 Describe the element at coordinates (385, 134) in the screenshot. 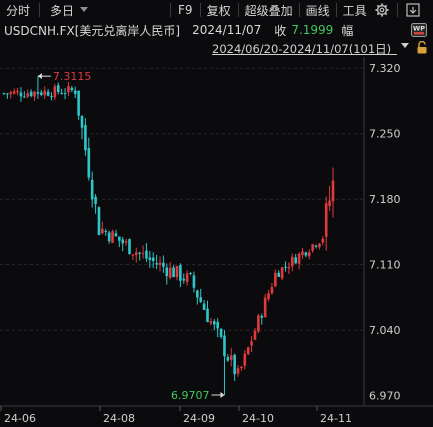

I see `y-tick-label: 7.250` at that location.